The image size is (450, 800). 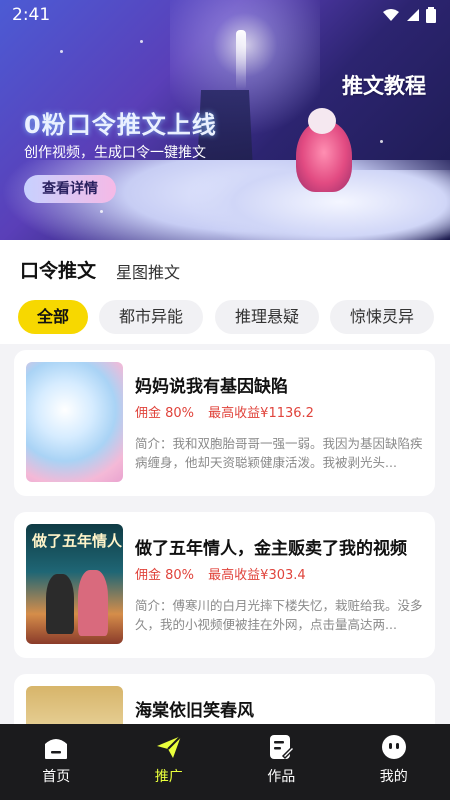 I want to click on filter-chip-mystery: 推理悬疑, so click(x=267, y=317).